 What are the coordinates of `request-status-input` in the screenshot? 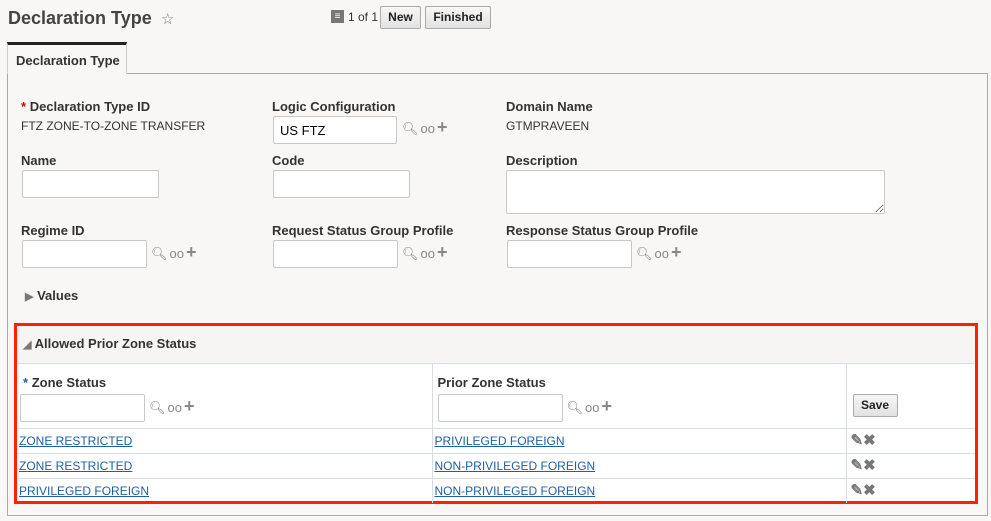 It's located at (335, 254).